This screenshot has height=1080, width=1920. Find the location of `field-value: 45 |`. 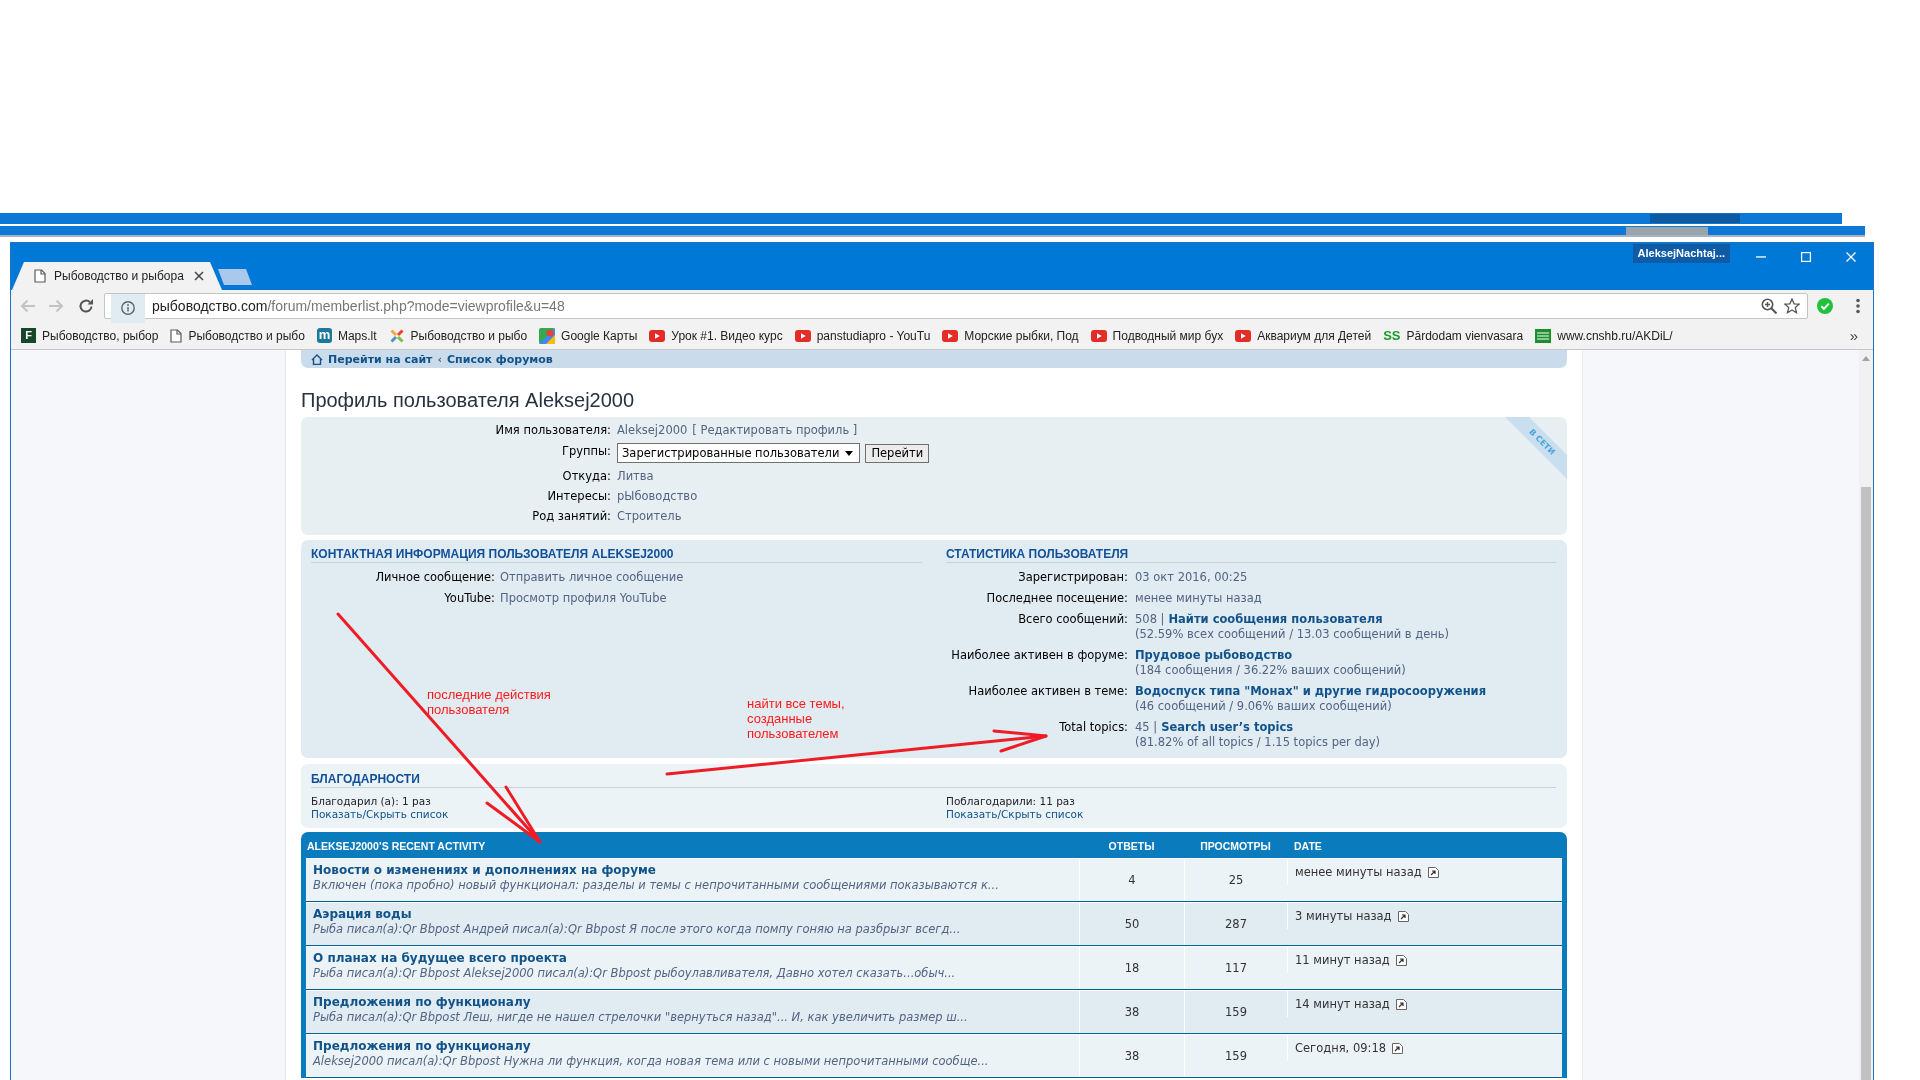

field-value: 45 | is located at coordinates (1146, 727).